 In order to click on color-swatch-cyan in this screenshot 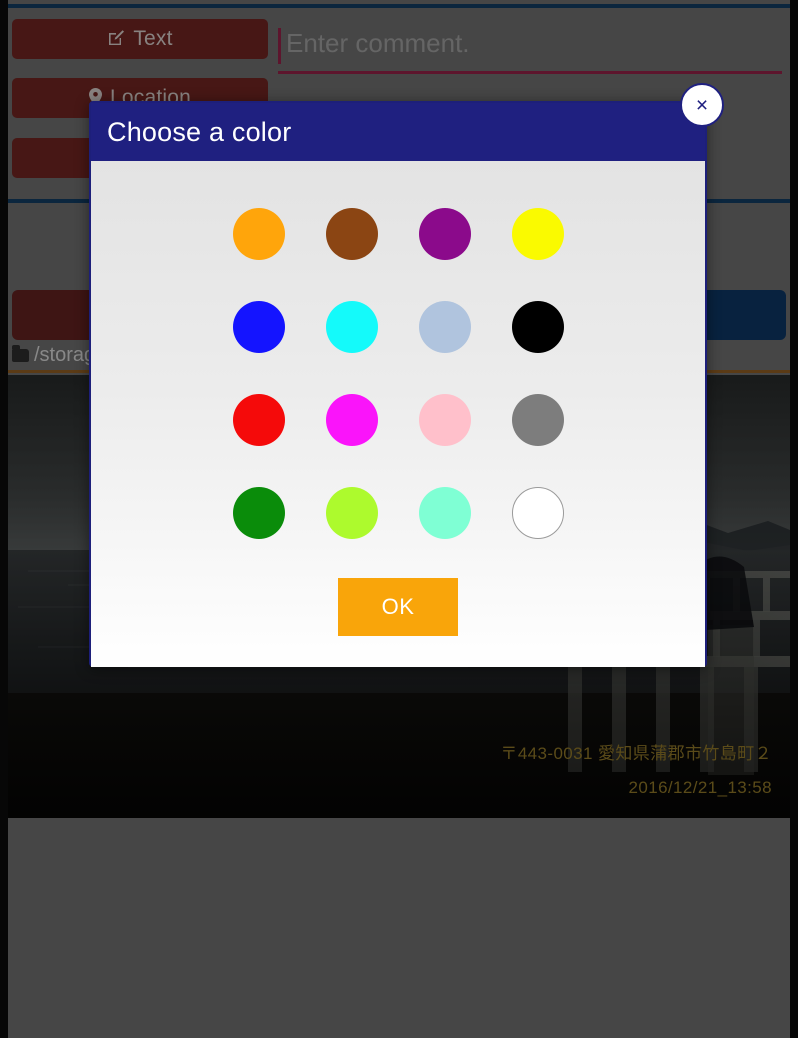, I will do `click(351, 326)`.